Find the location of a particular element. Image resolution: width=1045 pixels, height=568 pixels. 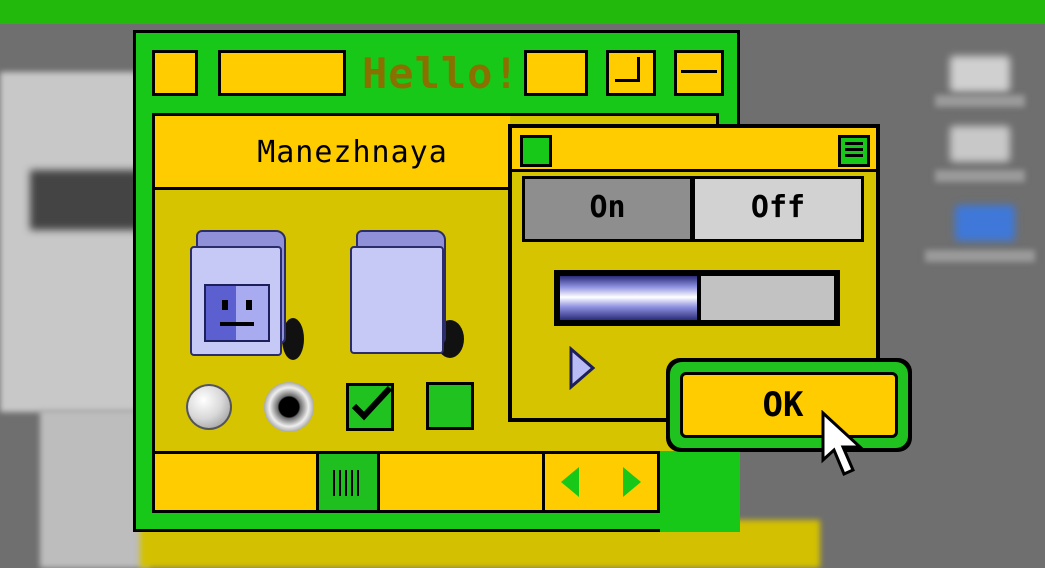

folder-front is located at coordinates (397, 300).